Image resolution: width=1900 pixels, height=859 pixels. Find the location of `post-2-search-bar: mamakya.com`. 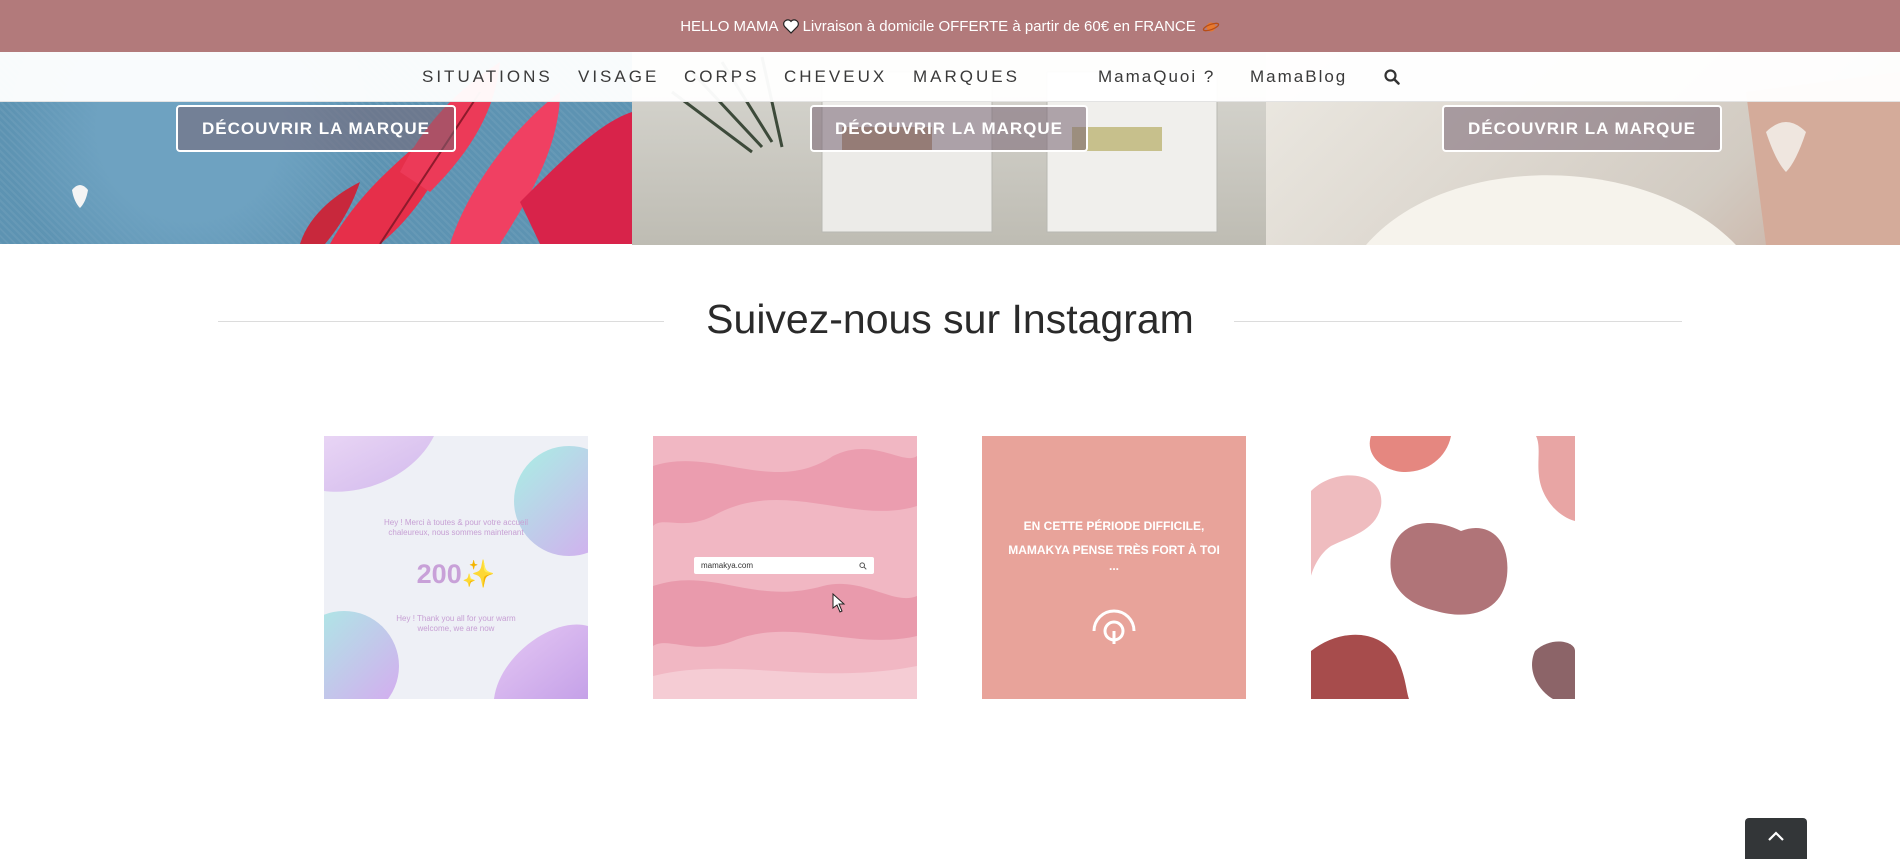

post-2-search-bar: mamakya.com is located at coordinates (784, 565).